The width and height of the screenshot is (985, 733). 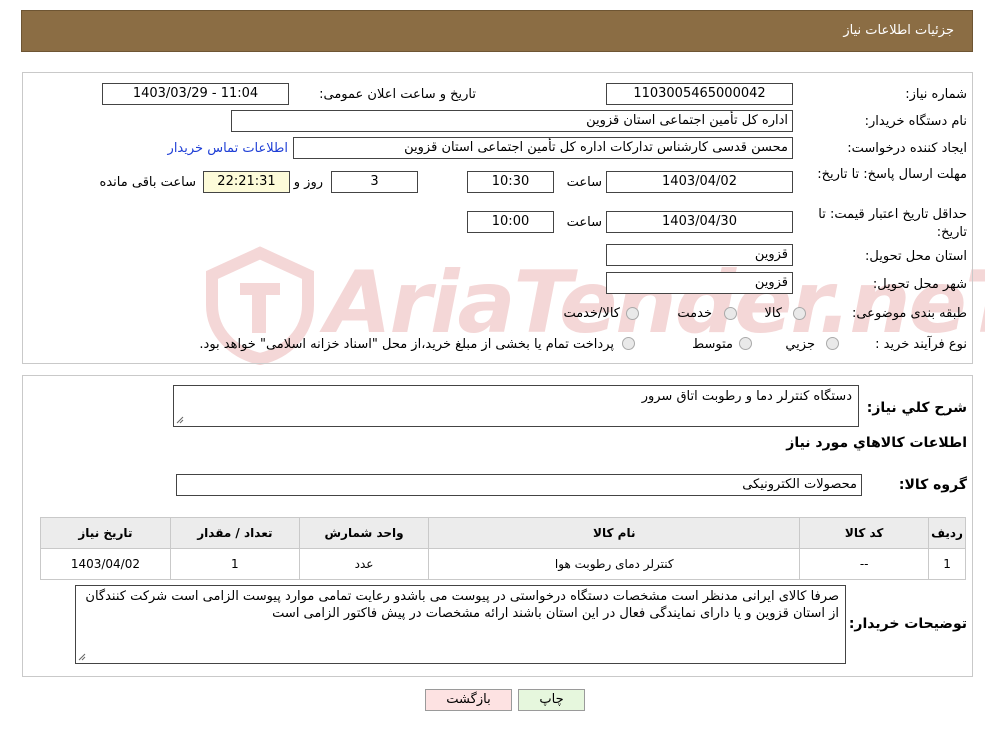 I want to click on category-service-label: خدمت, so click(x=694, y=313).